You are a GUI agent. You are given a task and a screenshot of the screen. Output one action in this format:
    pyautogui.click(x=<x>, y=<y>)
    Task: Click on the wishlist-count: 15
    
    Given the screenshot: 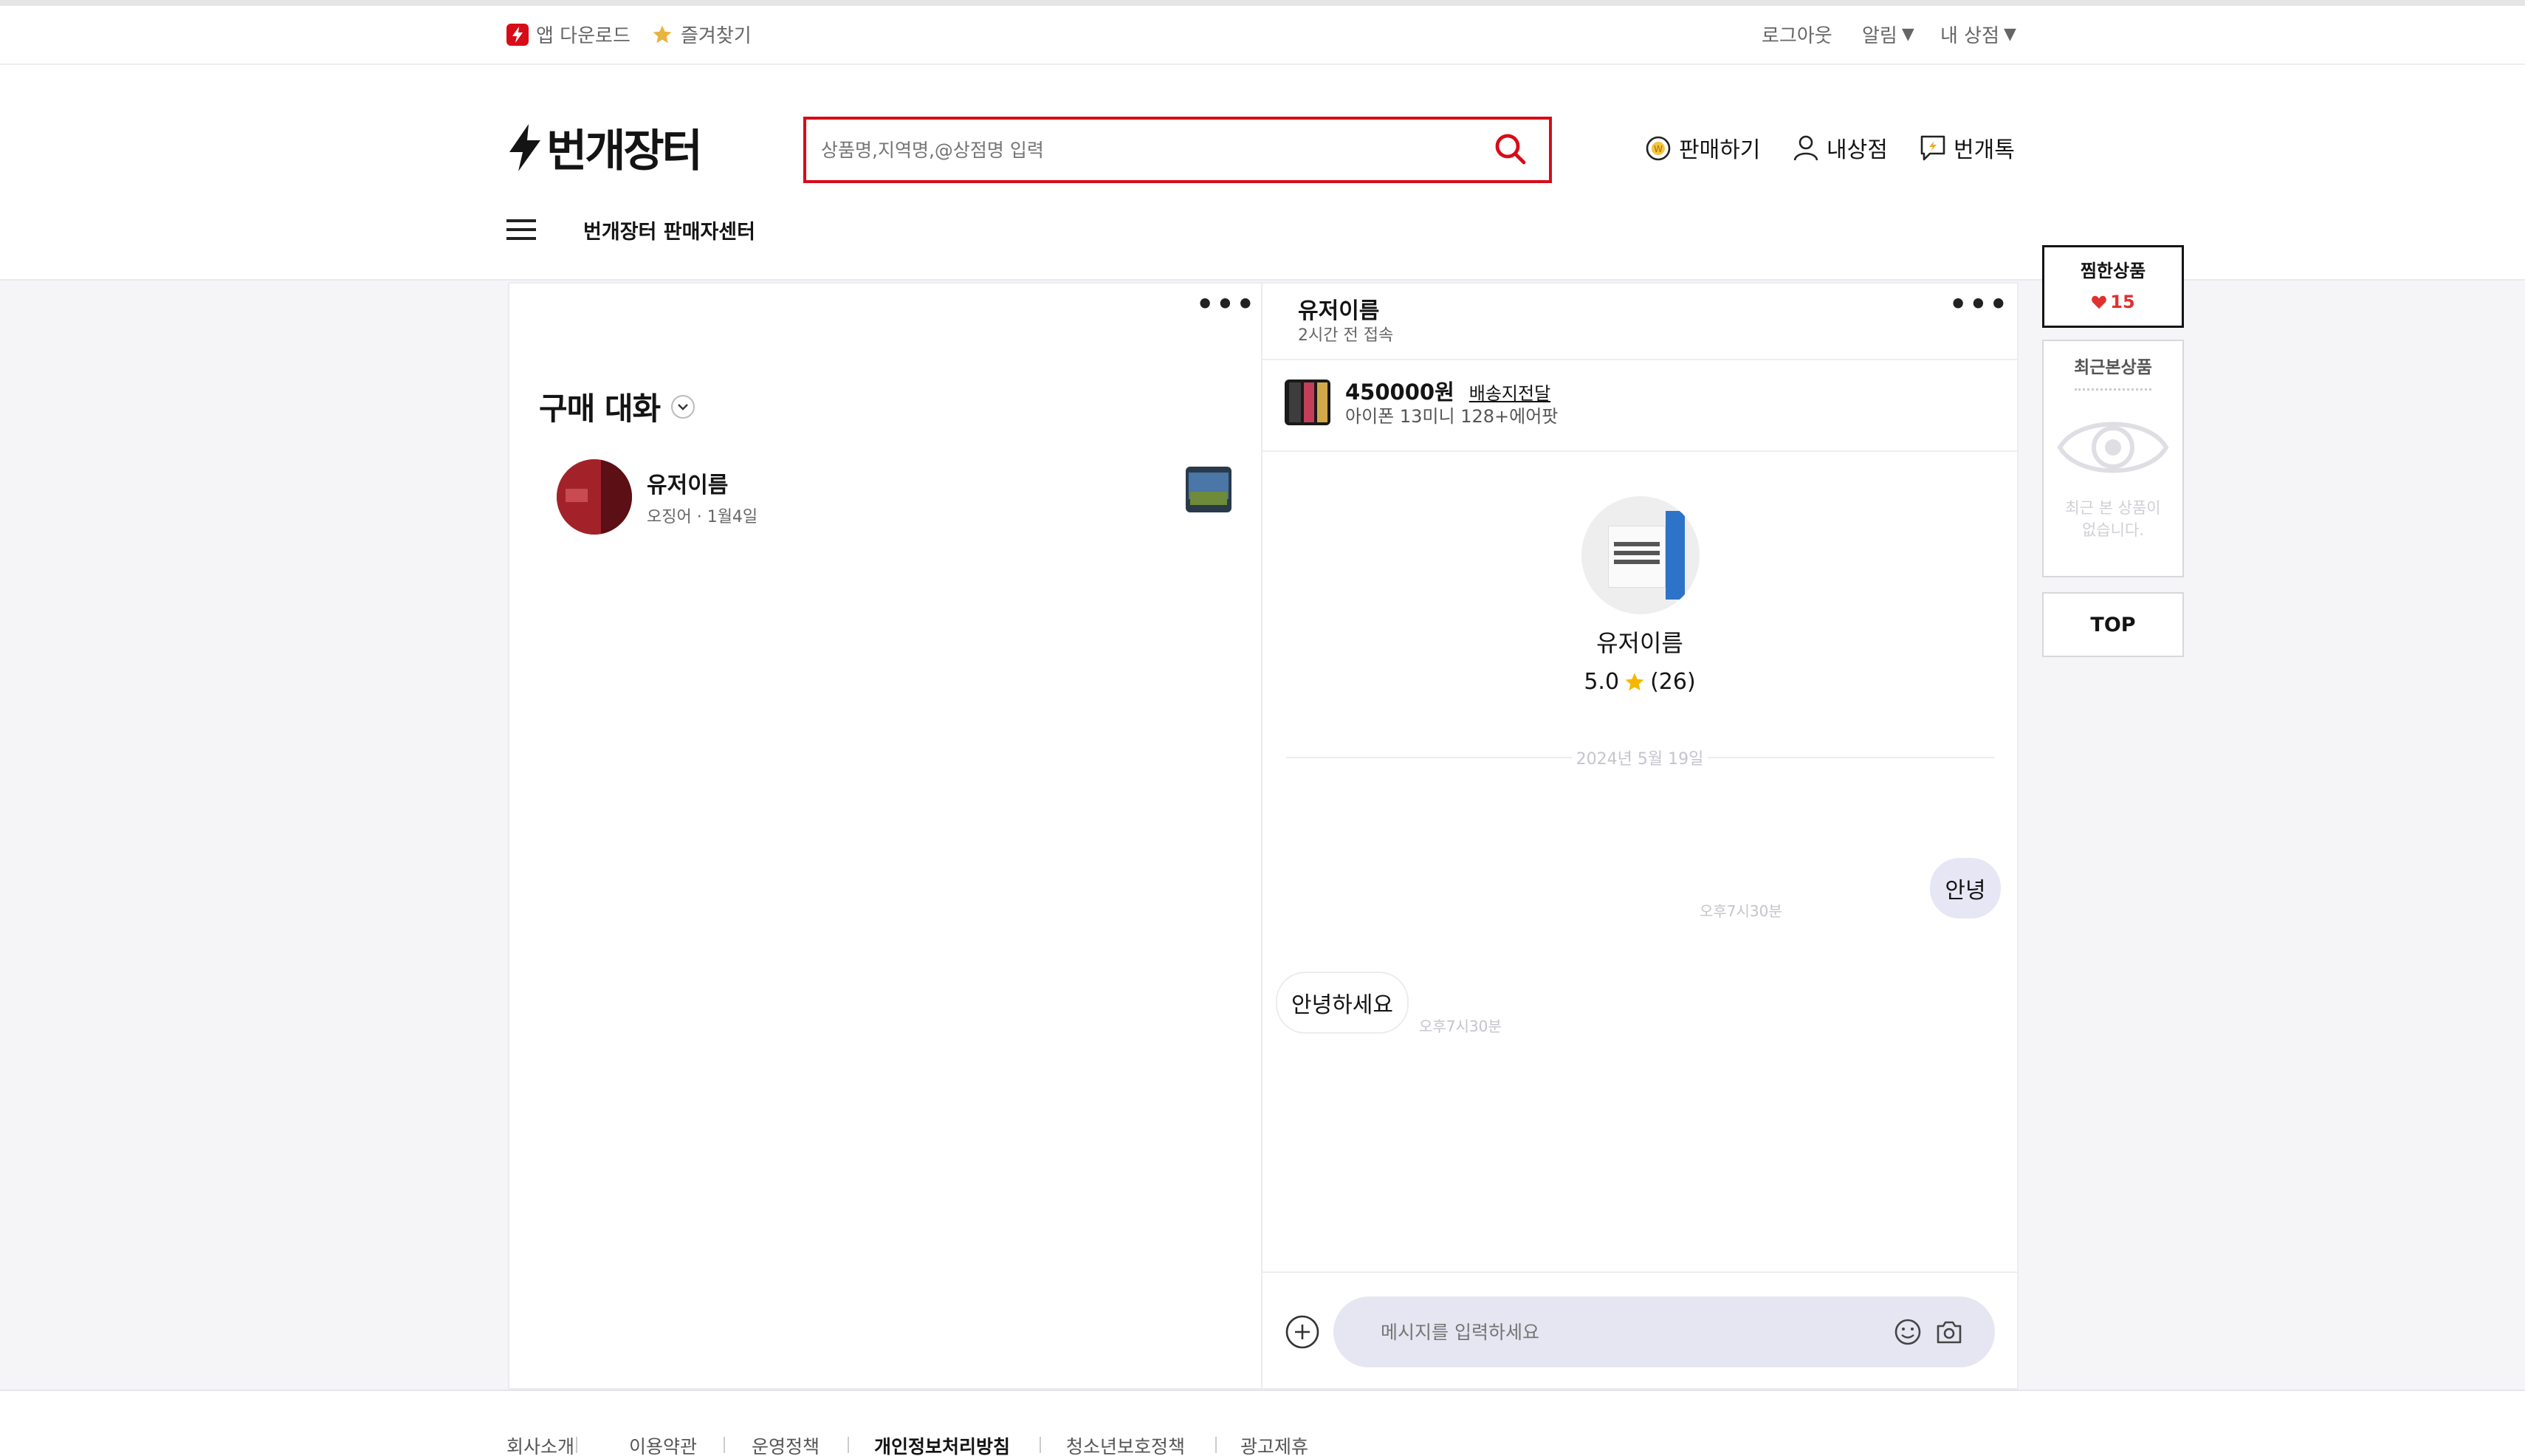 What is the action you would take?
    pyautogui.click(x=2122, y=302)
    